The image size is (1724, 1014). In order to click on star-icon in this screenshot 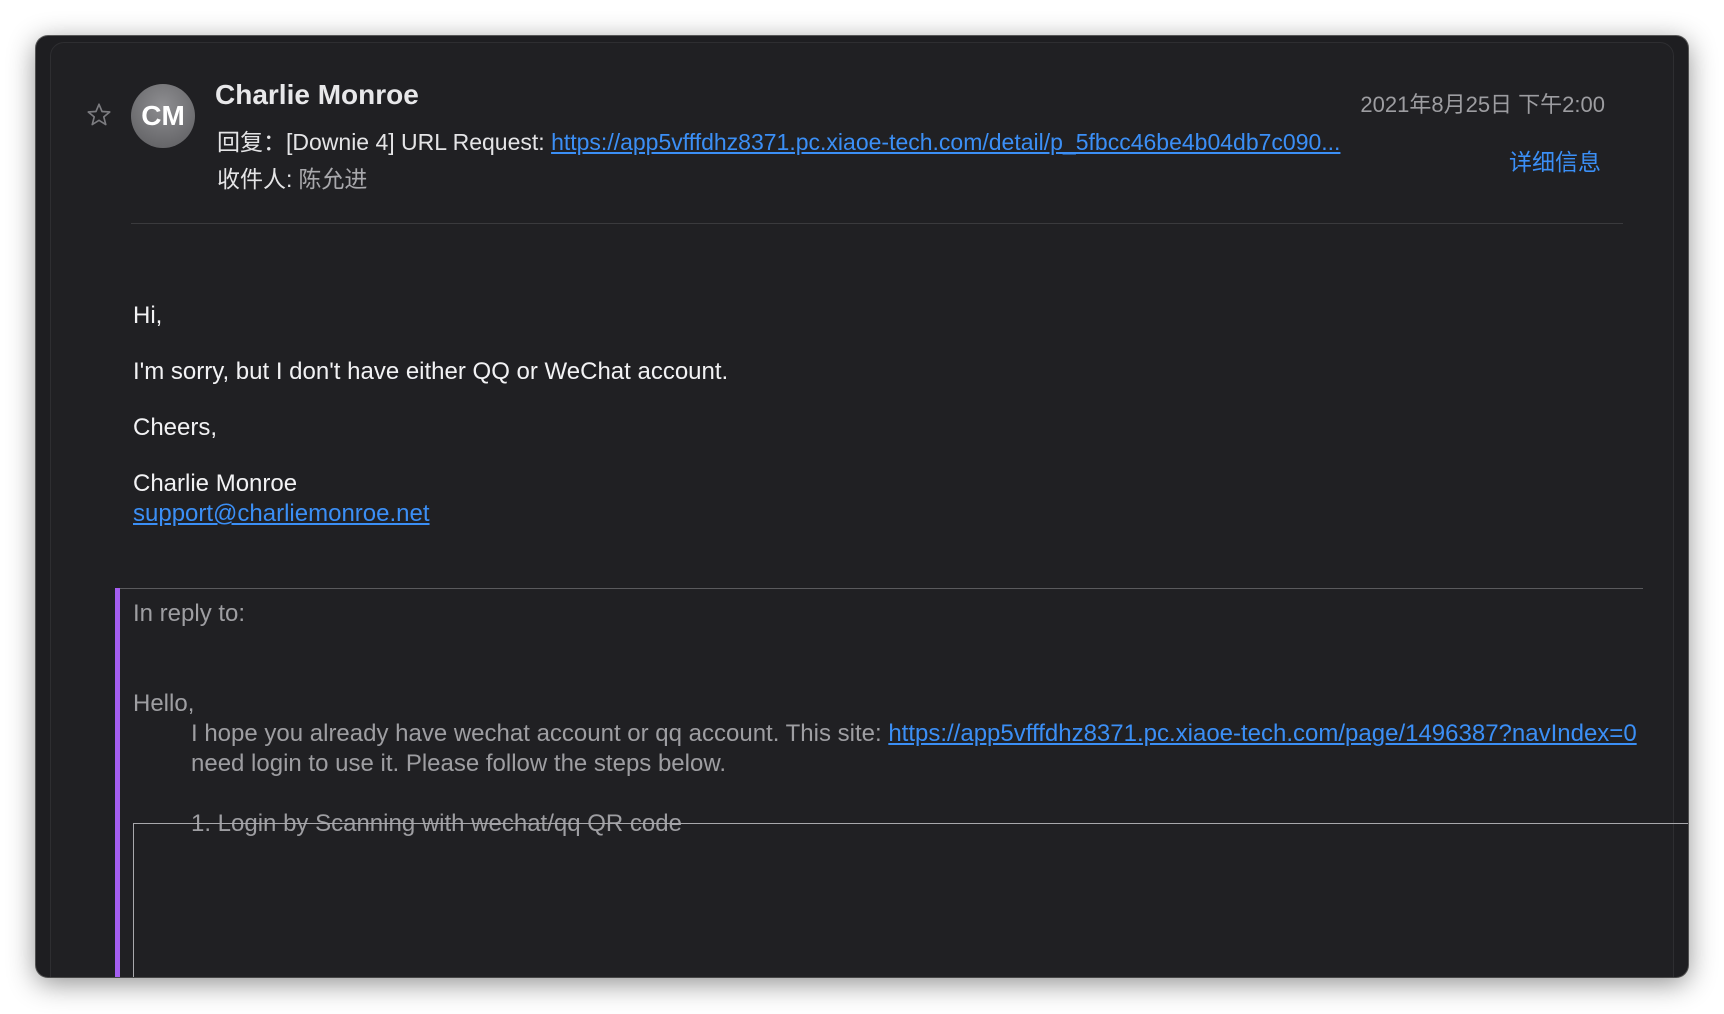, I will do `click(99, 115)`.